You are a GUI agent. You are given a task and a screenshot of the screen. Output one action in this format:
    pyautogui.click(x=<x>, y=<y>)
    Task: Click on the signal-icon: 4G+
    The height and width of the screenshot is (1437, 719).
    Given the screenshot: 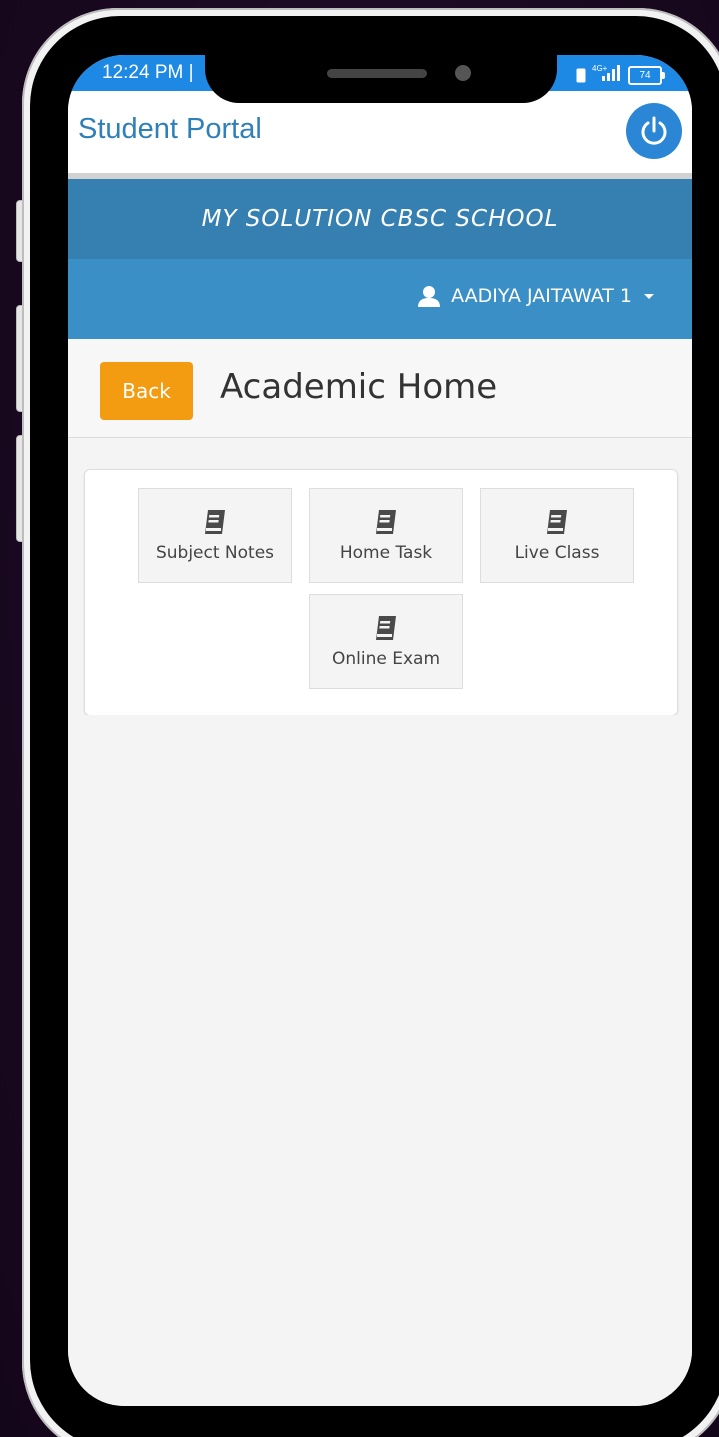 What is the action you would take?
    pyautogui.click(x=607, y=75)
    